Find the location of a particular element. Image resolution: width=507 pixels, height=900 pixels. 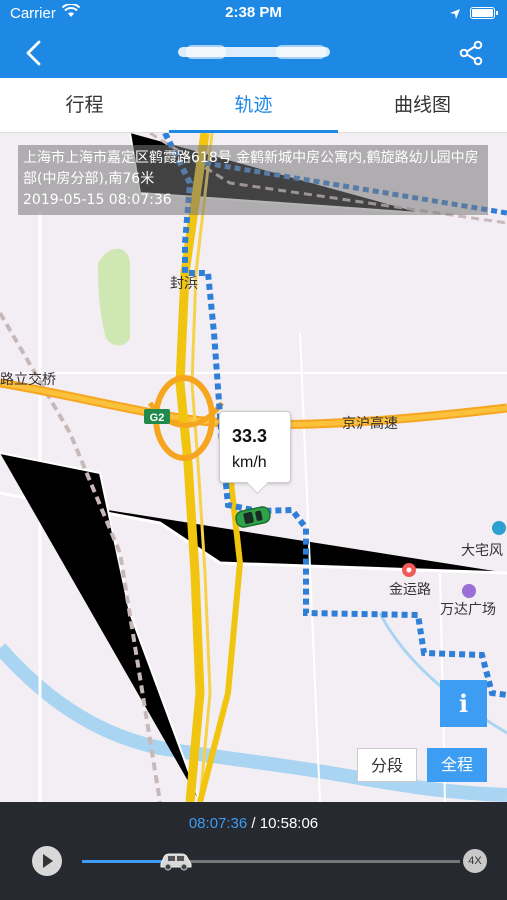

car-marker-icon is located at coordinates (253, 519).